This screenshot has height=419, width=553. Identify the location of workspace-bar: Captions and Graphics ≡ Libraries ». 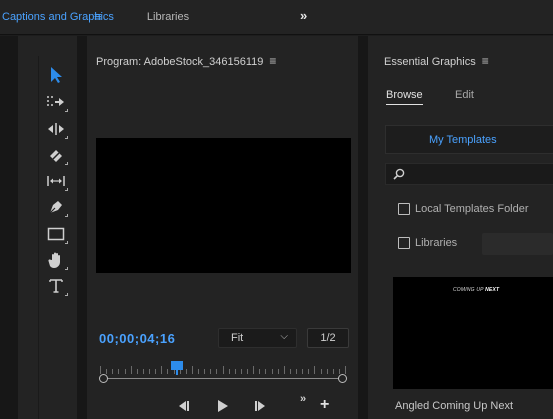
(276, 17).